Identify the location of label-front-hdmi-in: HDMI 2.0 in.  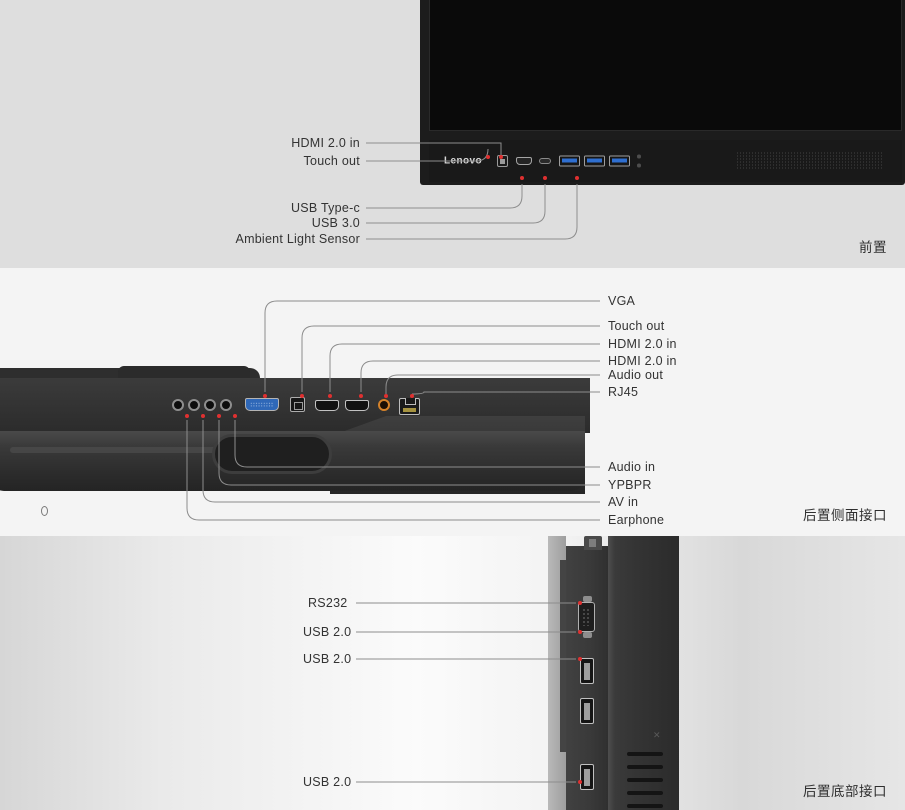
(325, 142).